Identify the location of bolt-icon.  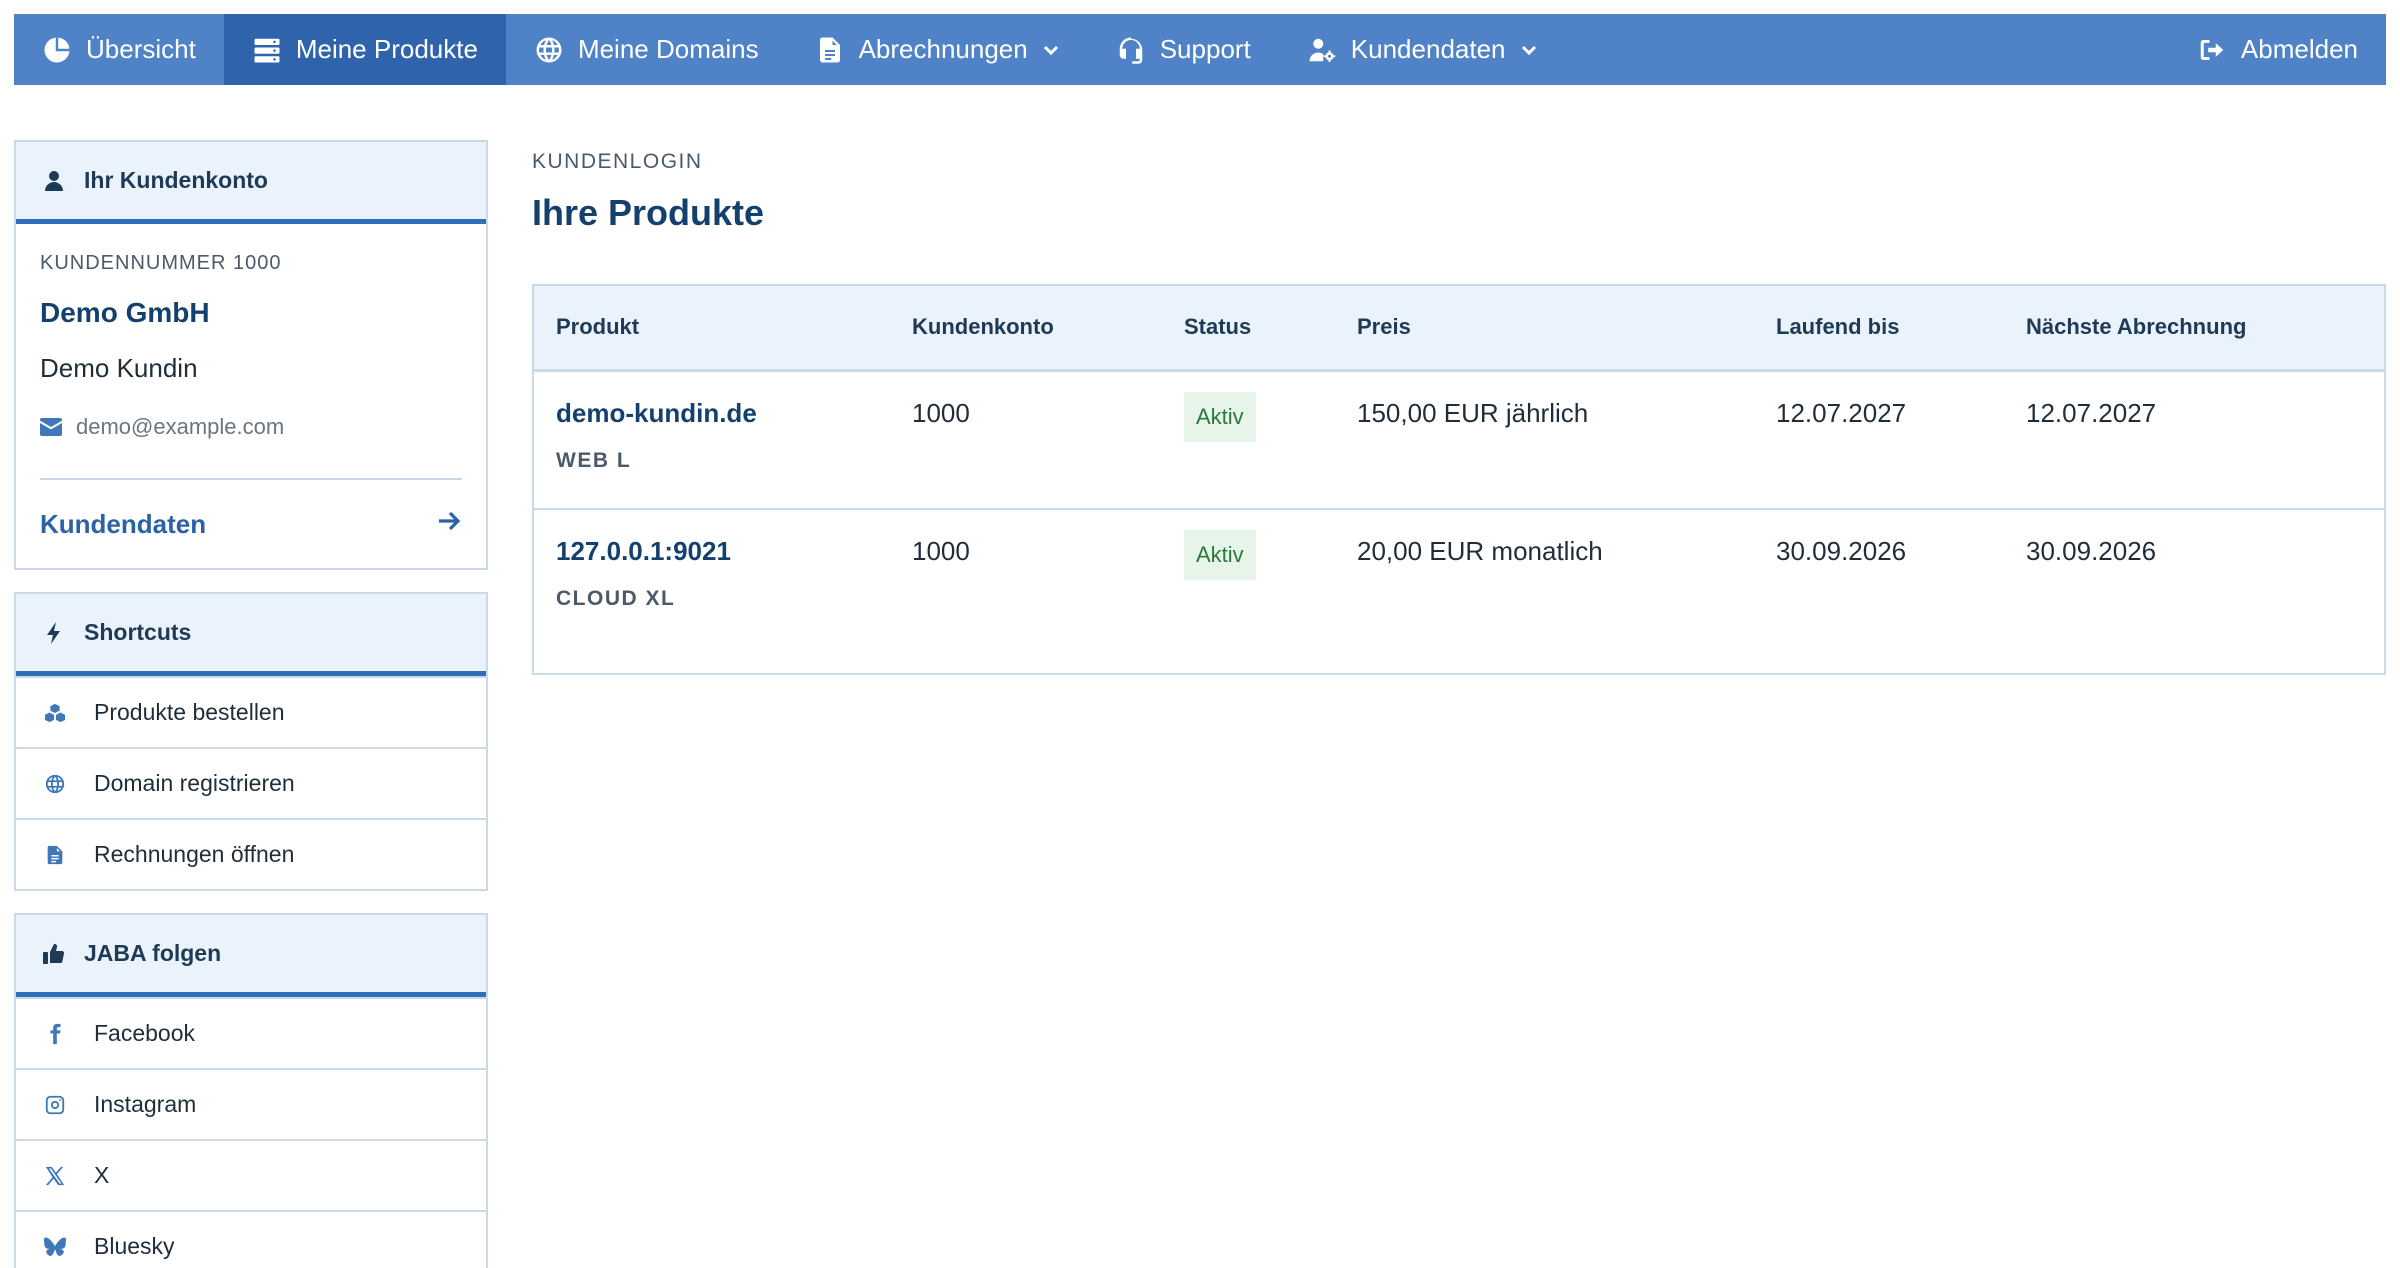
(54, 633).